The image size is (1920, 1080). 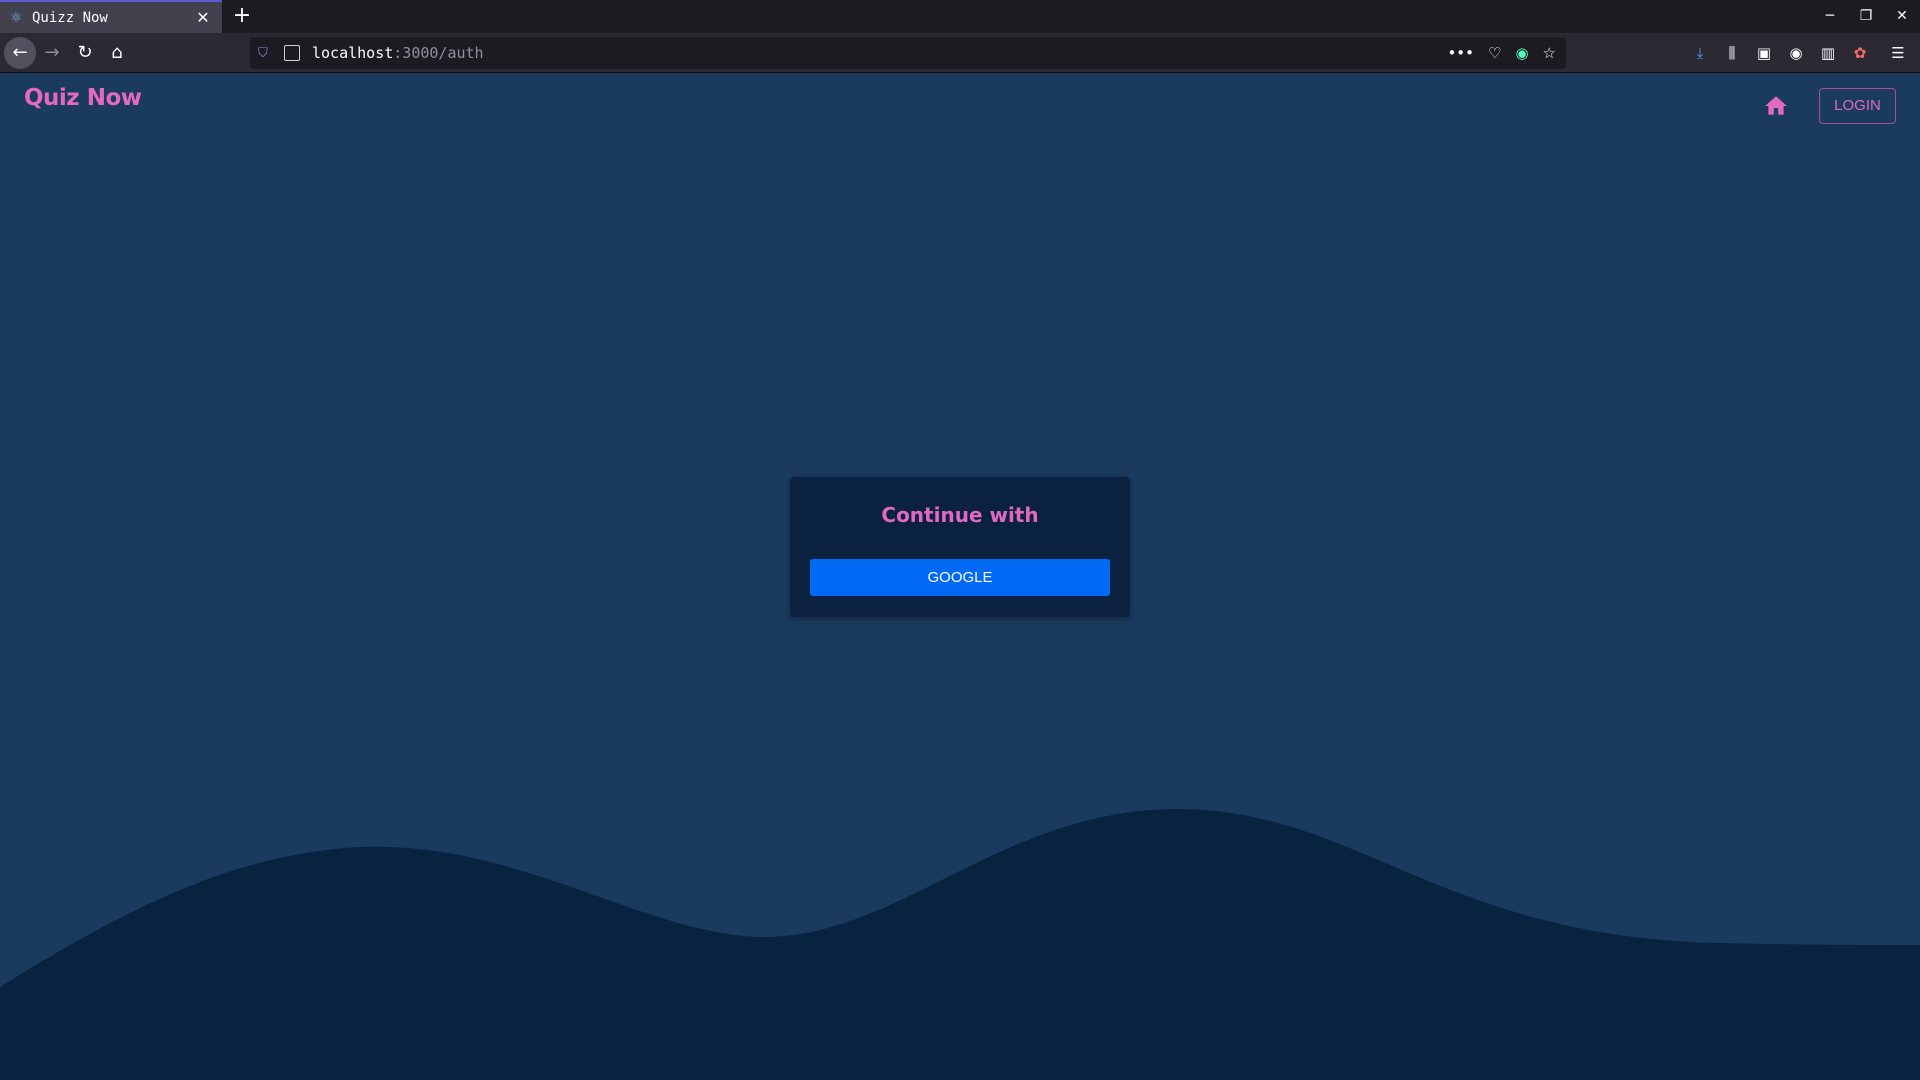 I want to click on home-icon, so click(x=1776, y=106).